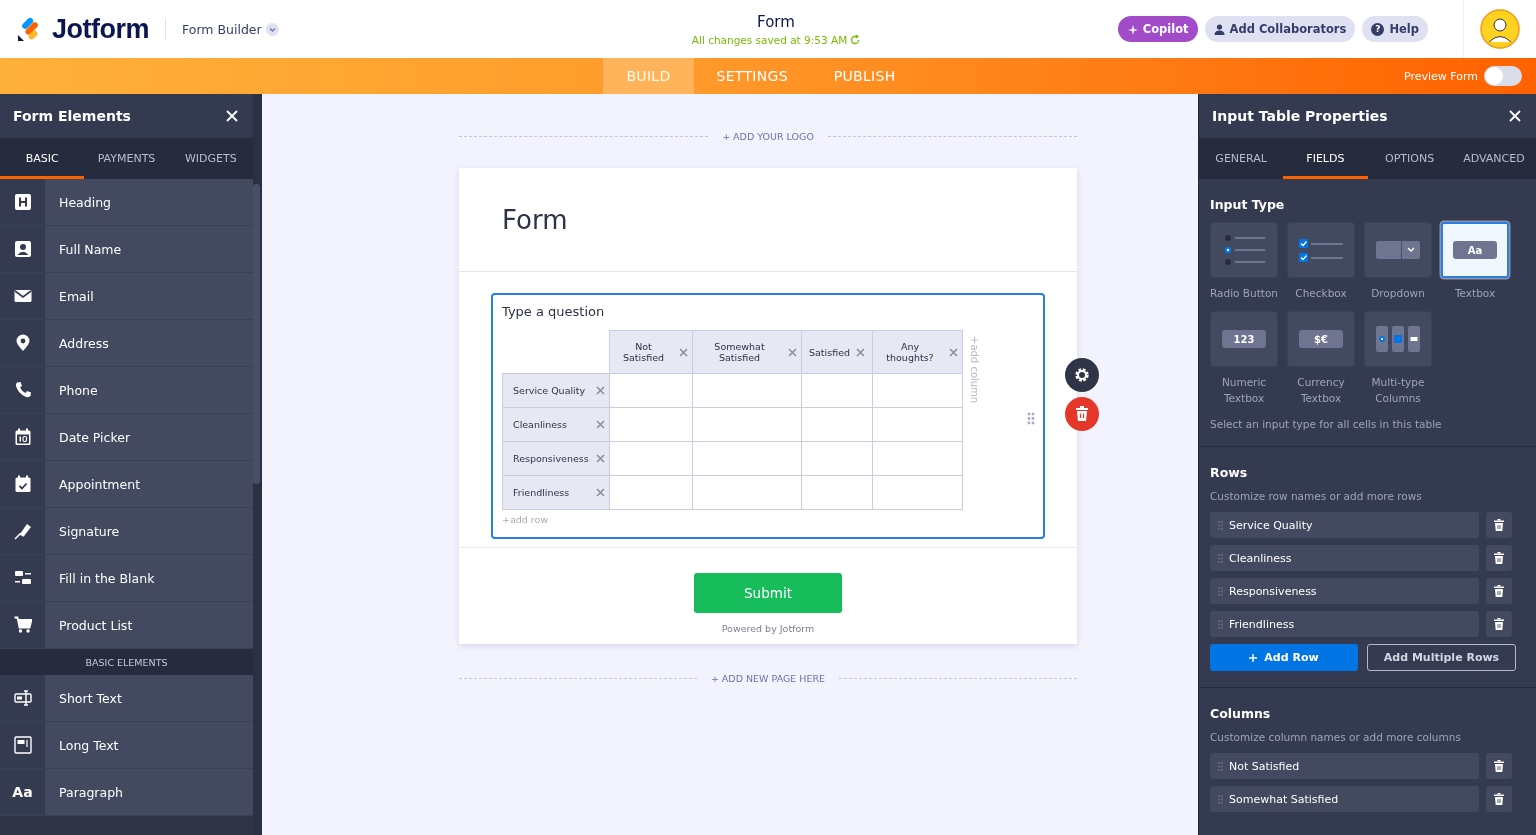  I want to click on settings-button, so click(1082, 375).